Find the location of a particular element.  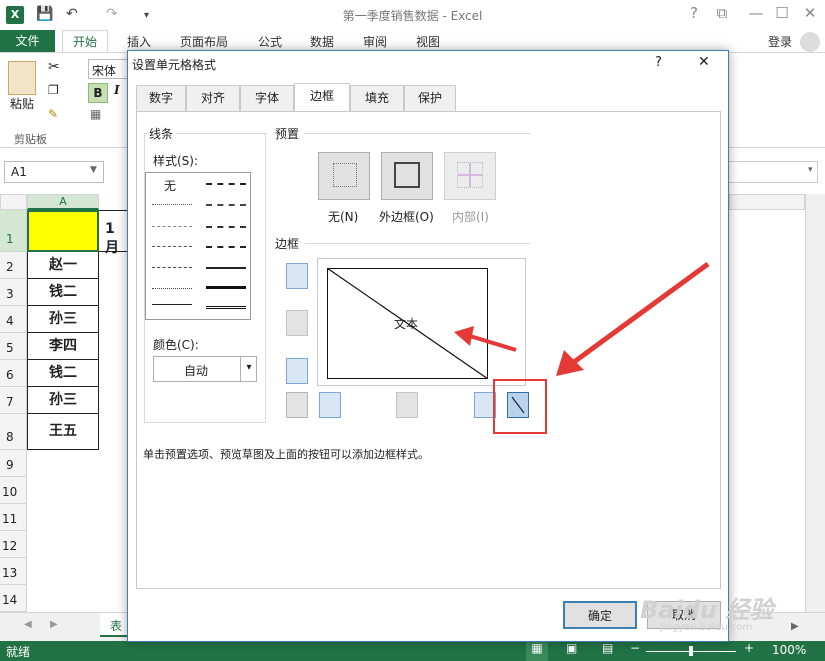

annotation-arrows is located at coordinates (582, 318).